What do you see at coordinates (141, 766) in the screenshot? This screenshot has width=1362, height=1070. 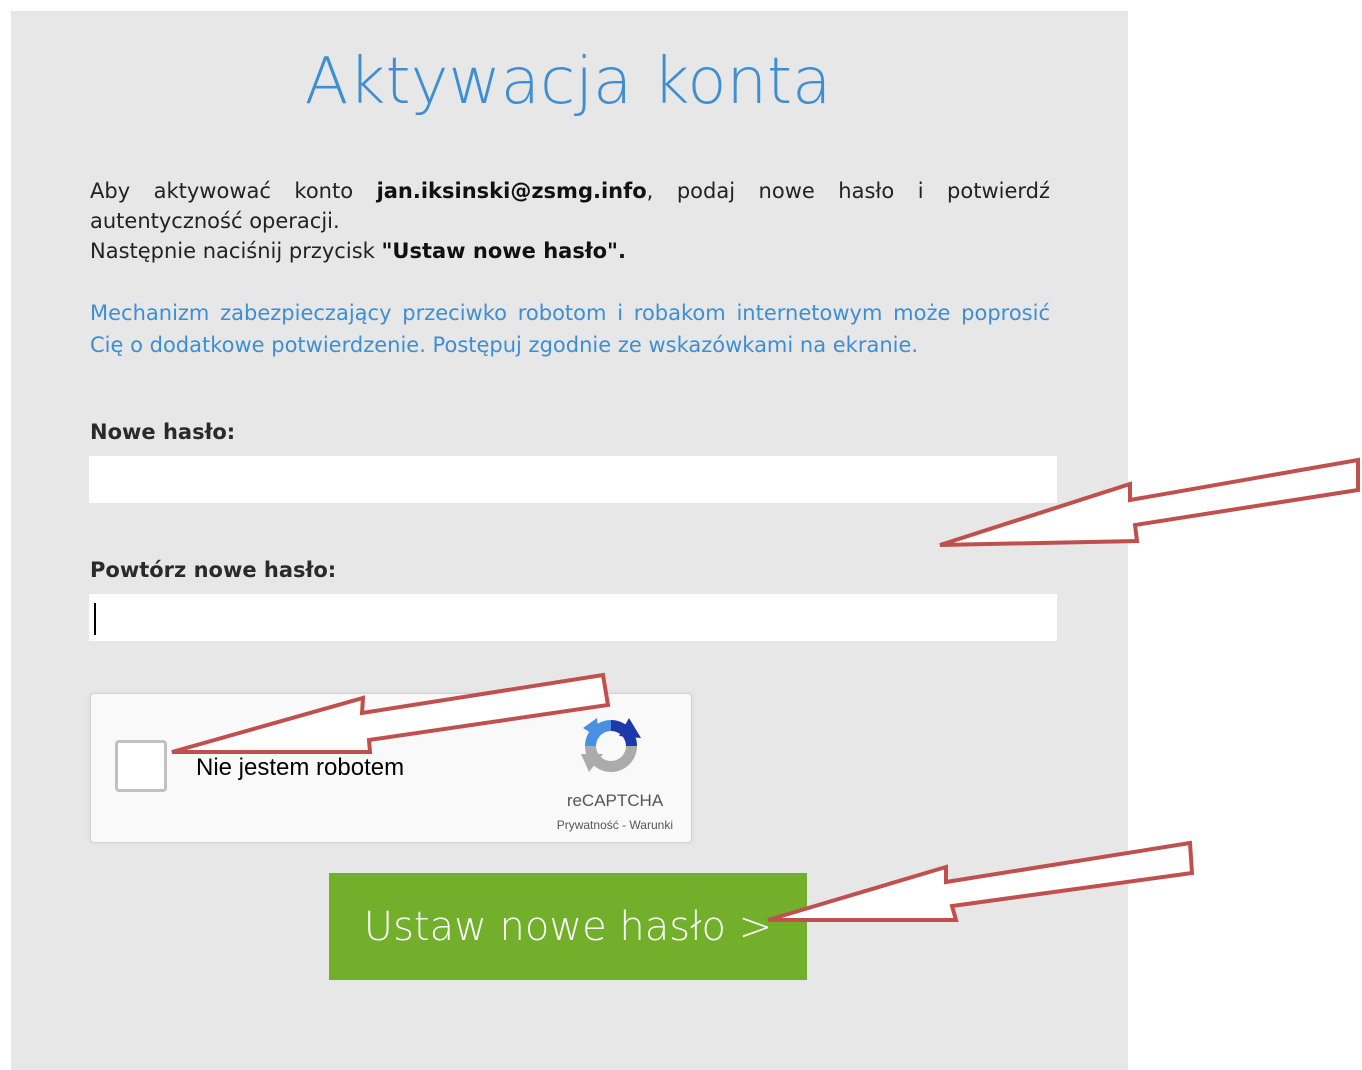 I see `recaptcha-checkbox` at bounding box center [141, 766].